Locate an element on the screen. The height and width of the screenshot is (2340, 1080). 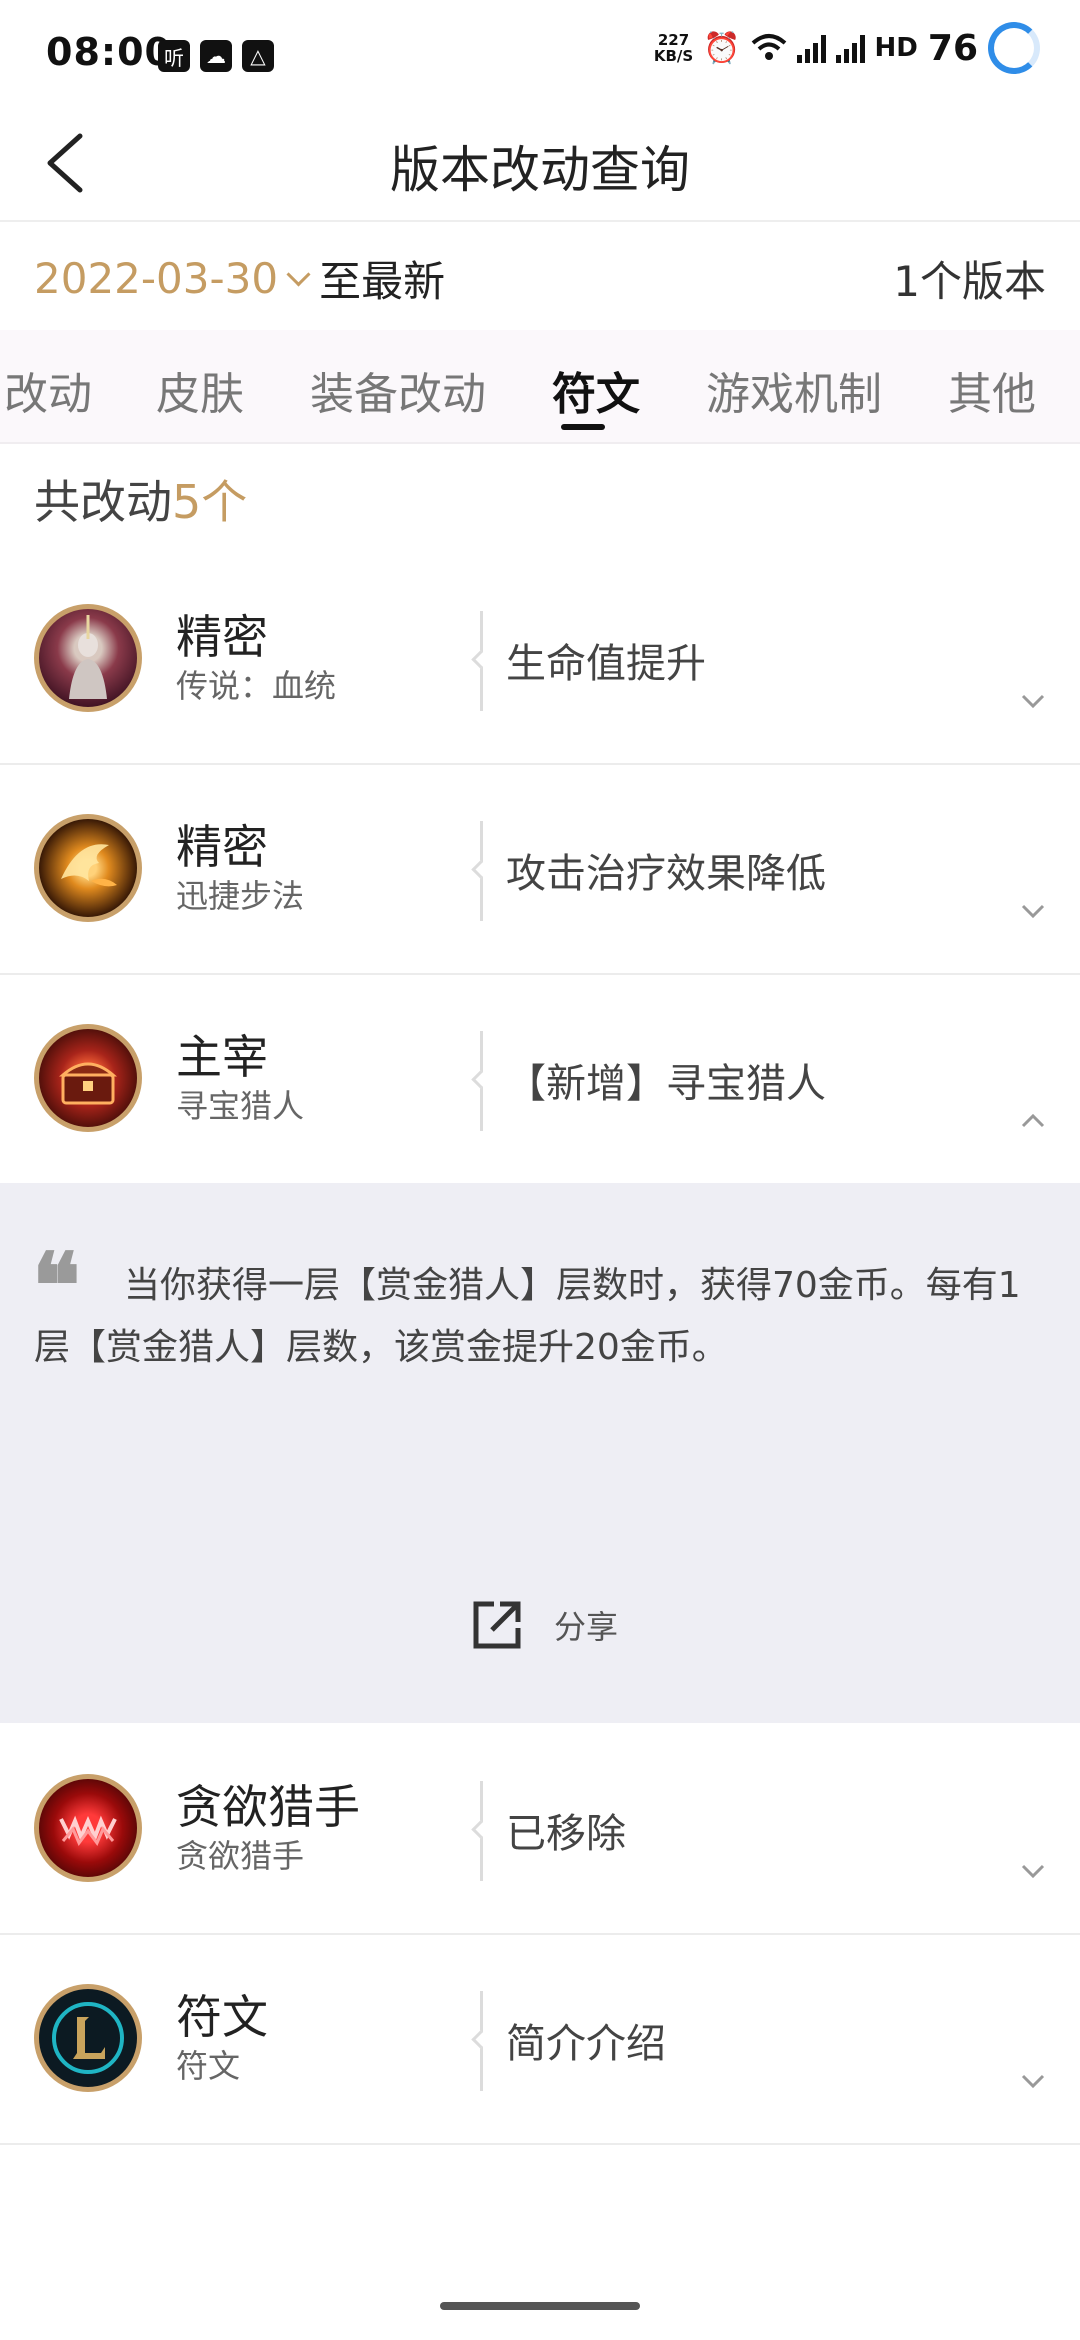
change-row: 符文 符文 简介介绍 is located at coordinates (540, 2039).